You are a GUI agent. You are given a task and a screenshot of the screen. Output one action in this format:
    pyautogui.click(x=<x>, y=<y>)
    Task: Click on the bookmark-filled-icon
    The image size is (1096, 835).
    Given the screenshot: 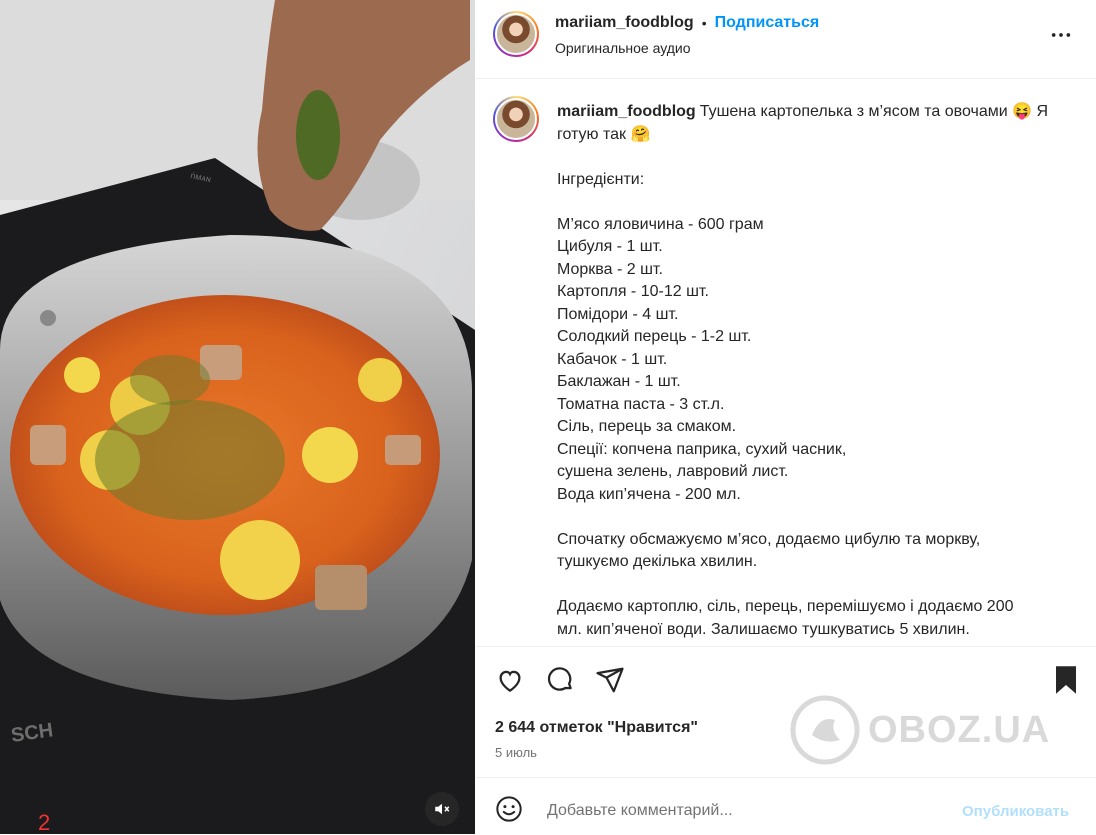 What is the action you would take?
    pyautogui.click(x=1066, y=680)
    